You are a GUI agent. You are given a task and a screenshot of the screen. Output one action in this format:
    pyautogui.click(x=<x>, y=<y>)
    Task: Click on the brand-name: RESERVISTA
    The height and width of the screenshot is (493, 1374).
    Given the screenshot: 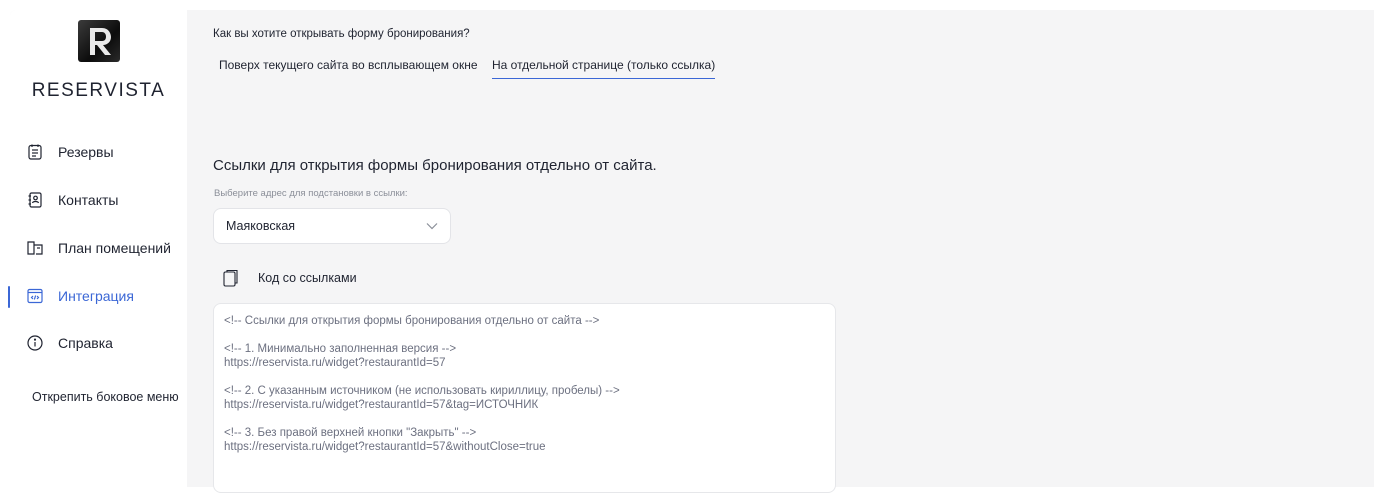 What is the action you would take?
    pyautogui.click(x=98, y=90)
    